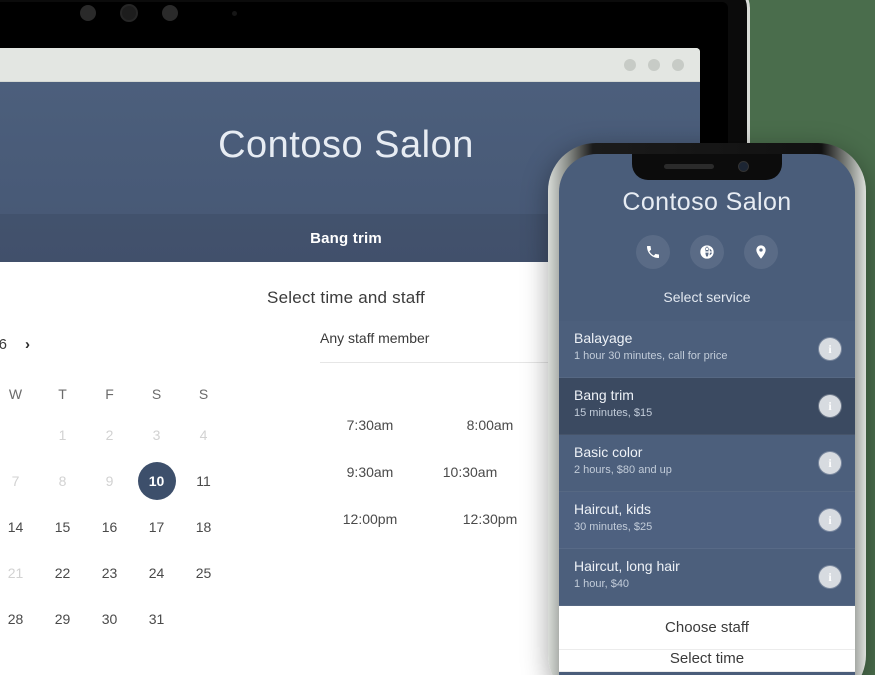 The image size is (875, 675). Describe the element at coordinates (490, 518) in the screenshot. I see `time-slot-button: 12:30pm` at that location.